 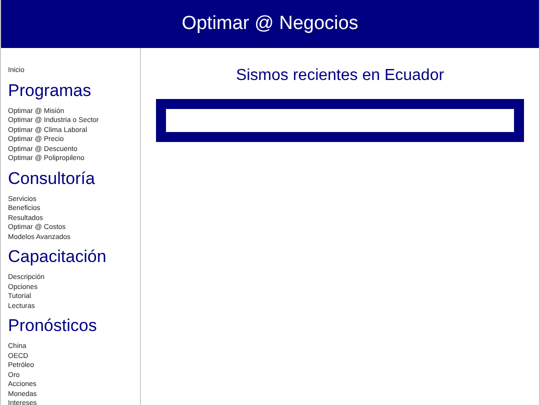 I want to click on site-title: Optimar @ Negocios, so click(x=270, y=24).